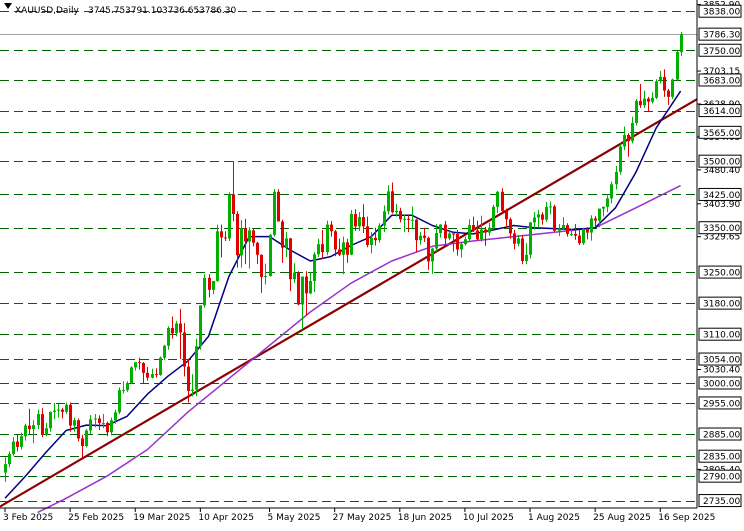 This screenshot has height=531, width=744. Describe the element at coordinates (721, 205) in the screenshot. I see `price-tick-label: 3403.90` at that location.